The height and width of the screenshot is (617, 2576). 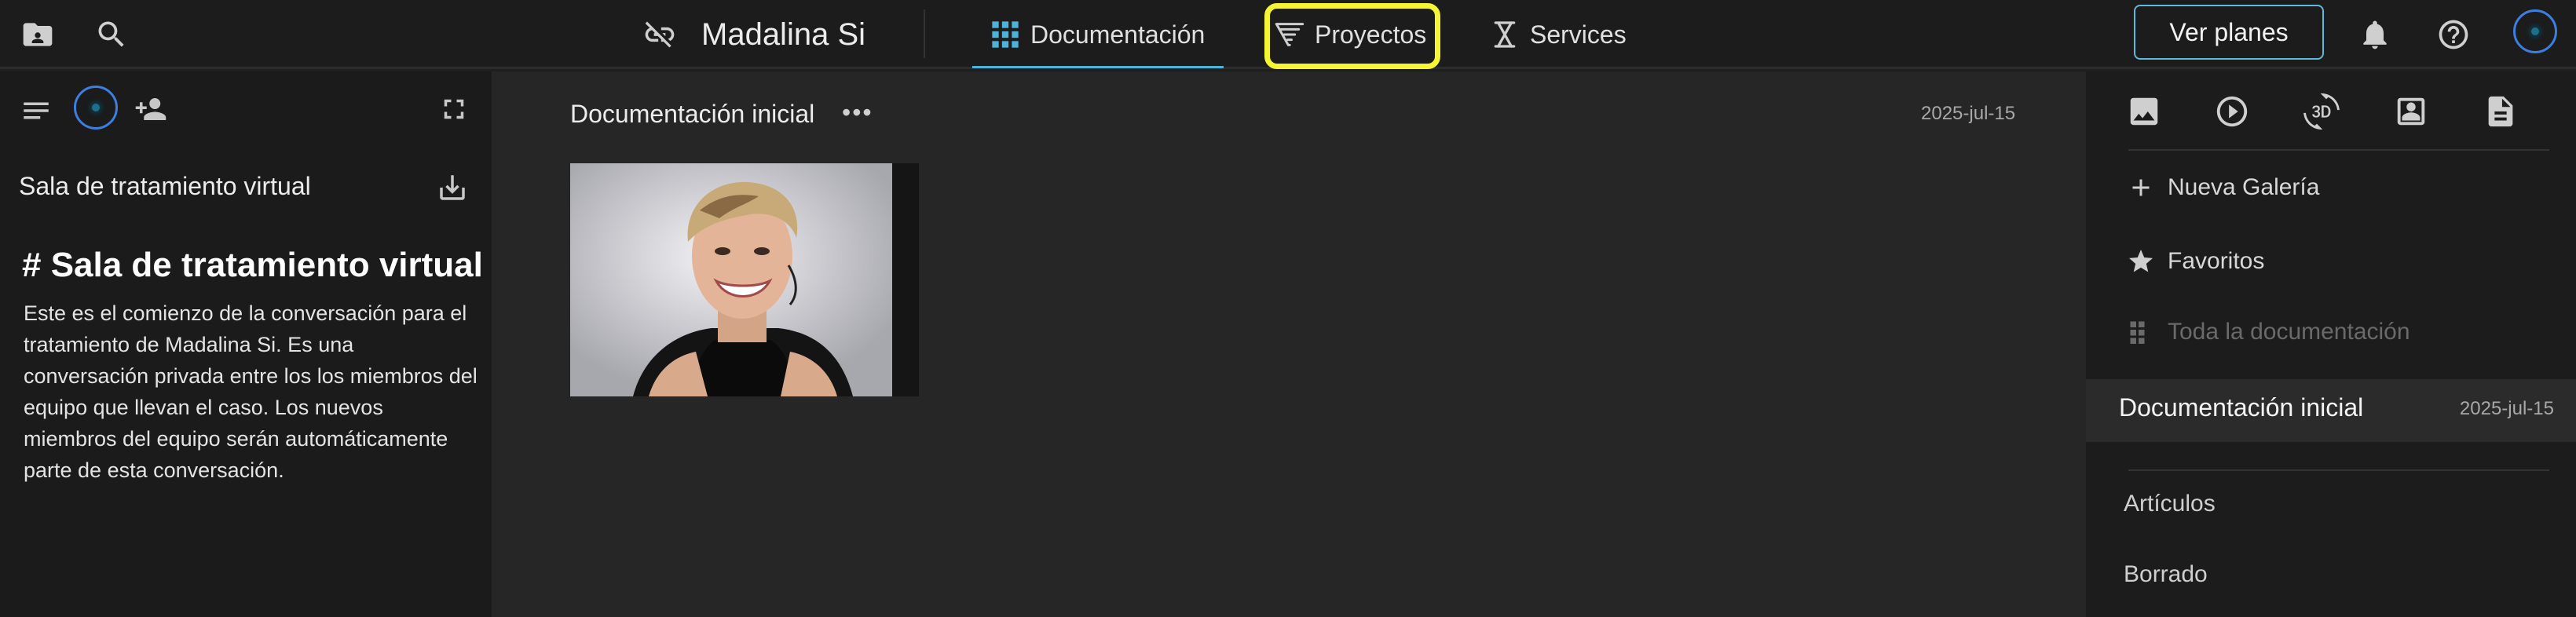 I want to click on hourglass-icon, so click(x=1505, y=34).